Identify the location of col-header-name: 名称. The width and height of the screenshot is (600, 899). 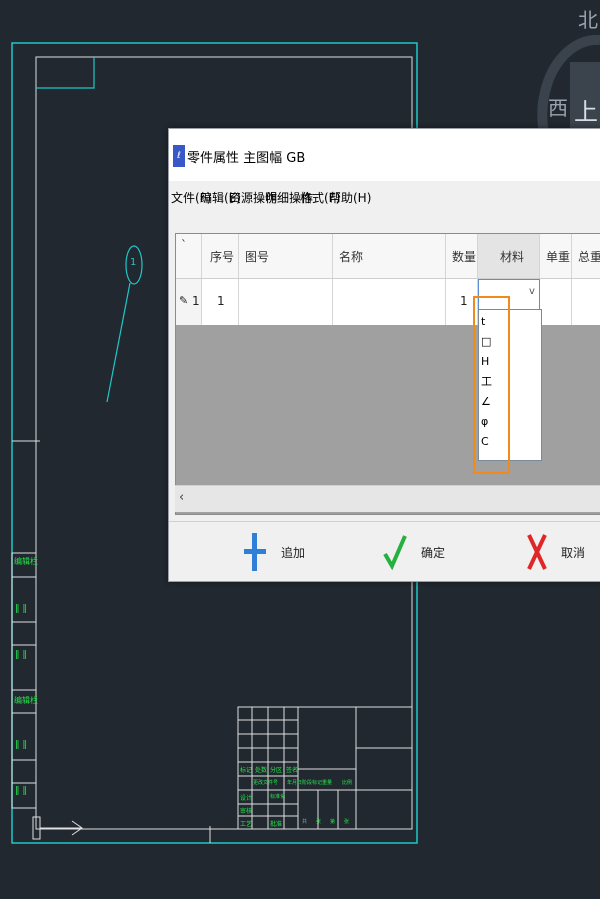
(389, 256).